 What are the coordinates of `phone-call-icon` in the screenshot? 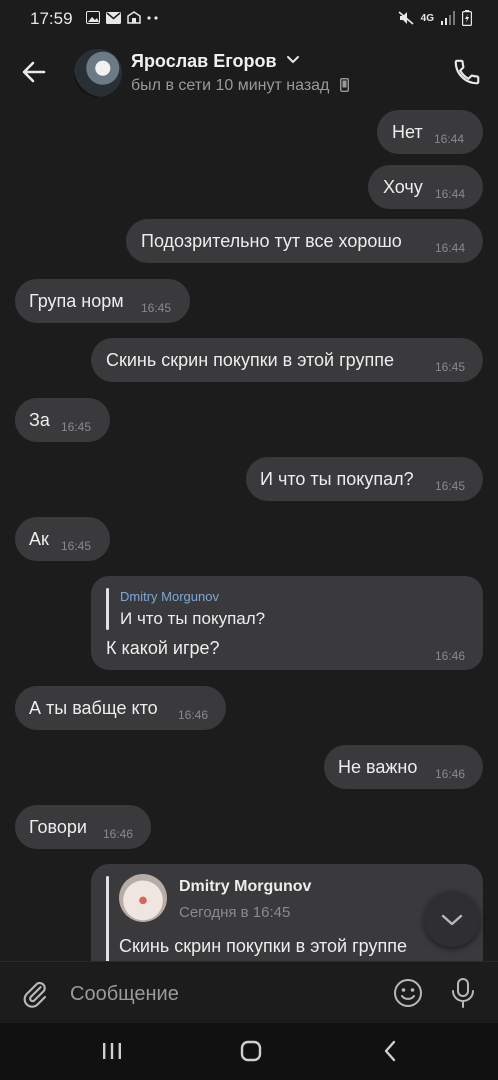 It's located at (467, 72).